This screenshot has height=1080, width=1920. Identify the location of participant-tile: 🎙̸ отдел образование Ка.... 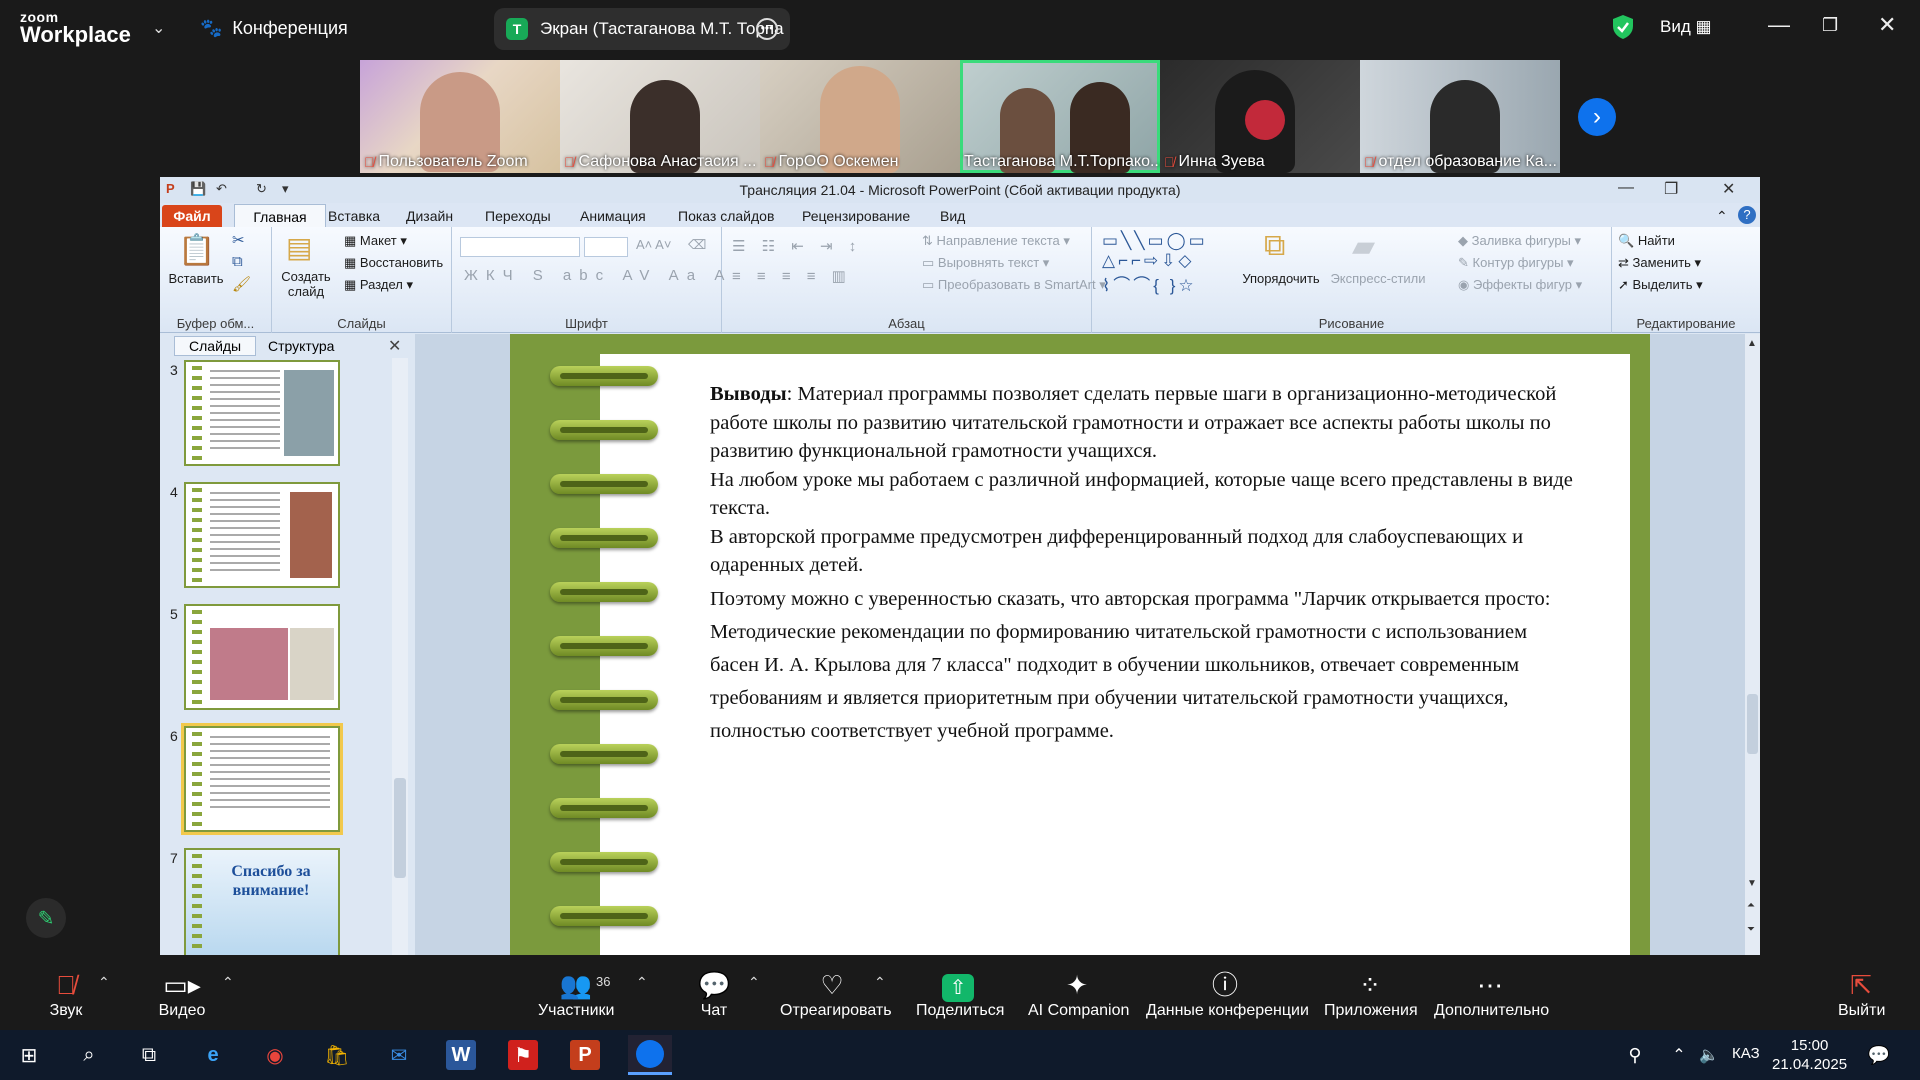
(1460, 116).